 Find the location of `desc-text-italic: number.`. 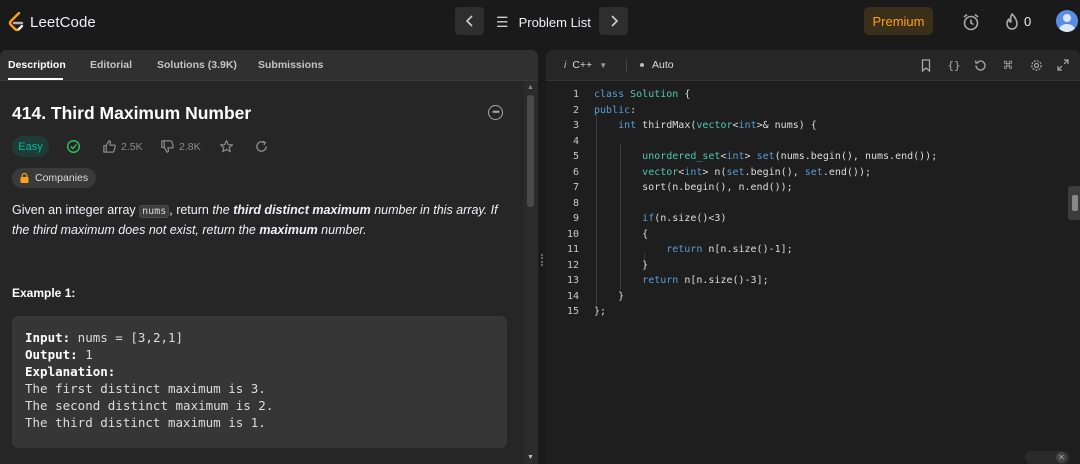

desc-text-italic: number. is located at coordinates (342, 230).